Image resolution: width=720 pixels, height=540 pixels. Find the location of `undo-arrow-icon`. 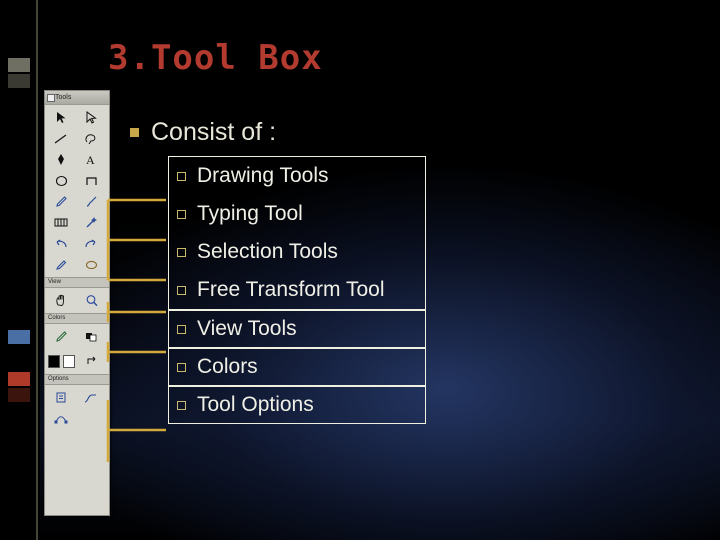

undo-arrow-icon is located at coordinates (61, 243).